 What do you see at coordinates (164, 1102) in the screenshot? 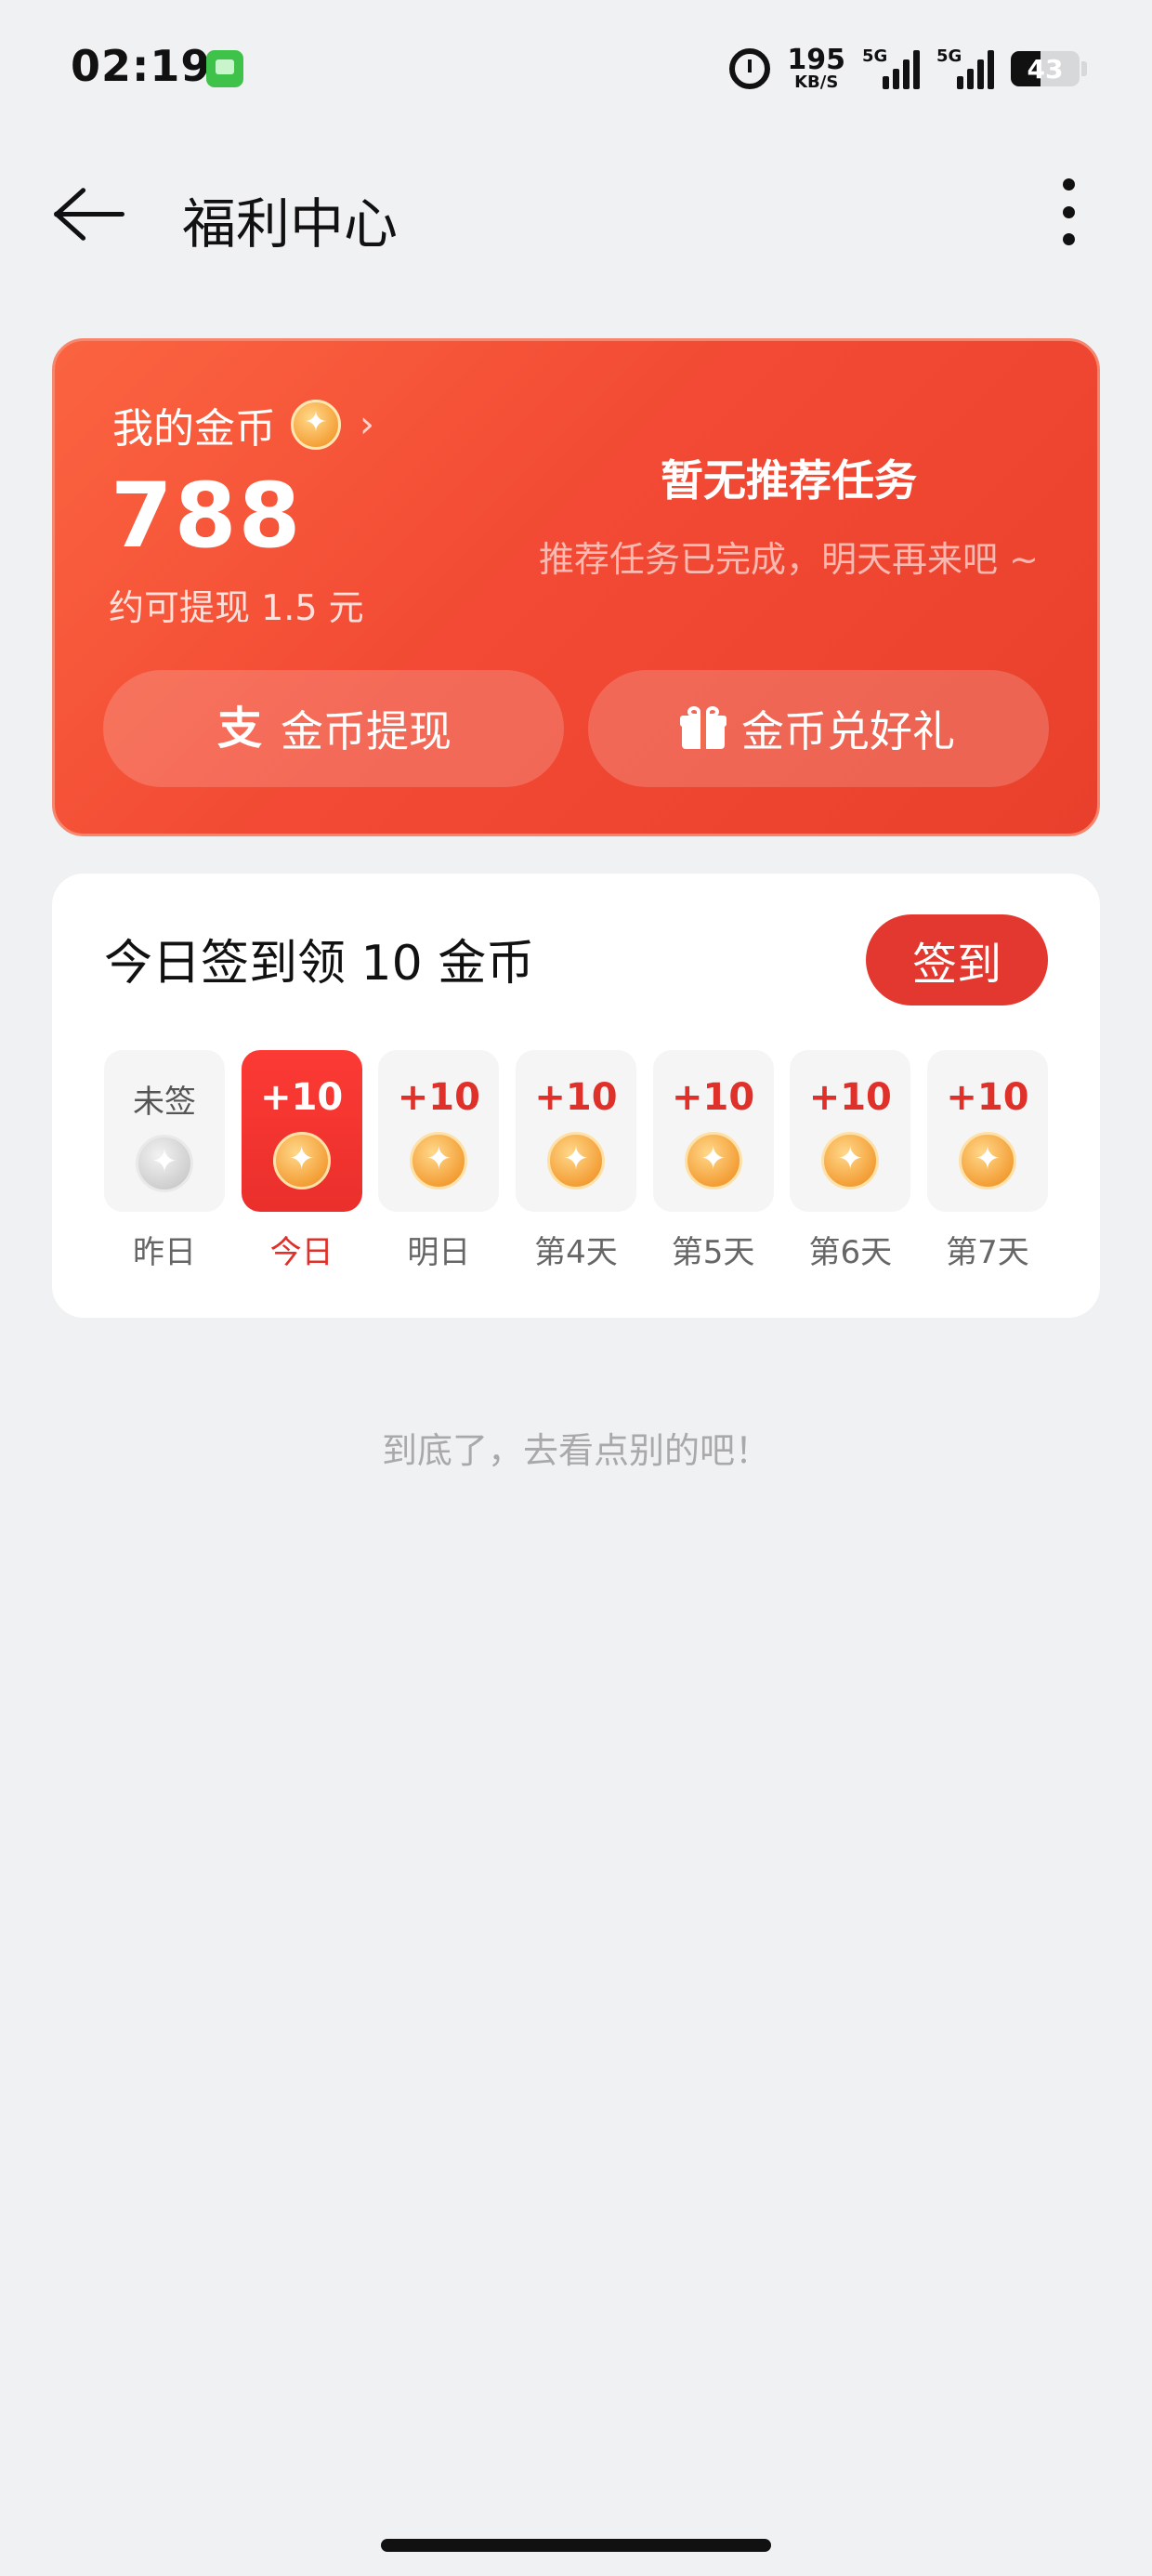
I see `day-reward: 未签` at bounding box center [164, 1102].